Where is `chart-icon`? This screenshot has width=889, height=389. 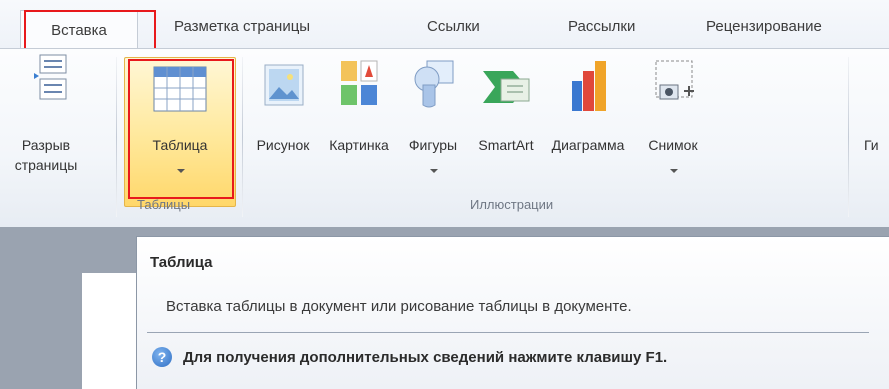 chart-icon is located at coordinates (589, 86).